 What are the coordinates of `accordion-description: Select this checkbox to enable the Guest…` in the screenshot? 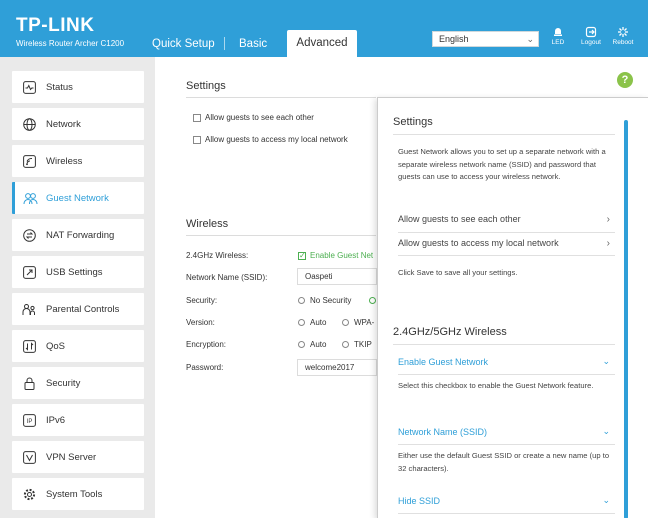 It's located at (496, 385).